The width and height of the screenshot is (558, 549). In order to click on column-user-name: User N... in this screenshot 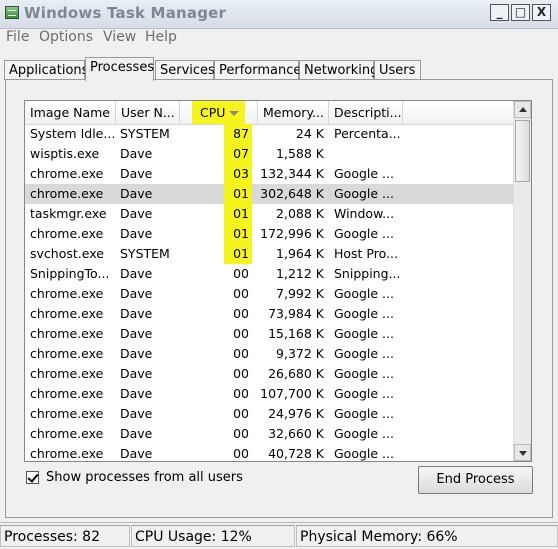, I will do `click(148, 112)`.